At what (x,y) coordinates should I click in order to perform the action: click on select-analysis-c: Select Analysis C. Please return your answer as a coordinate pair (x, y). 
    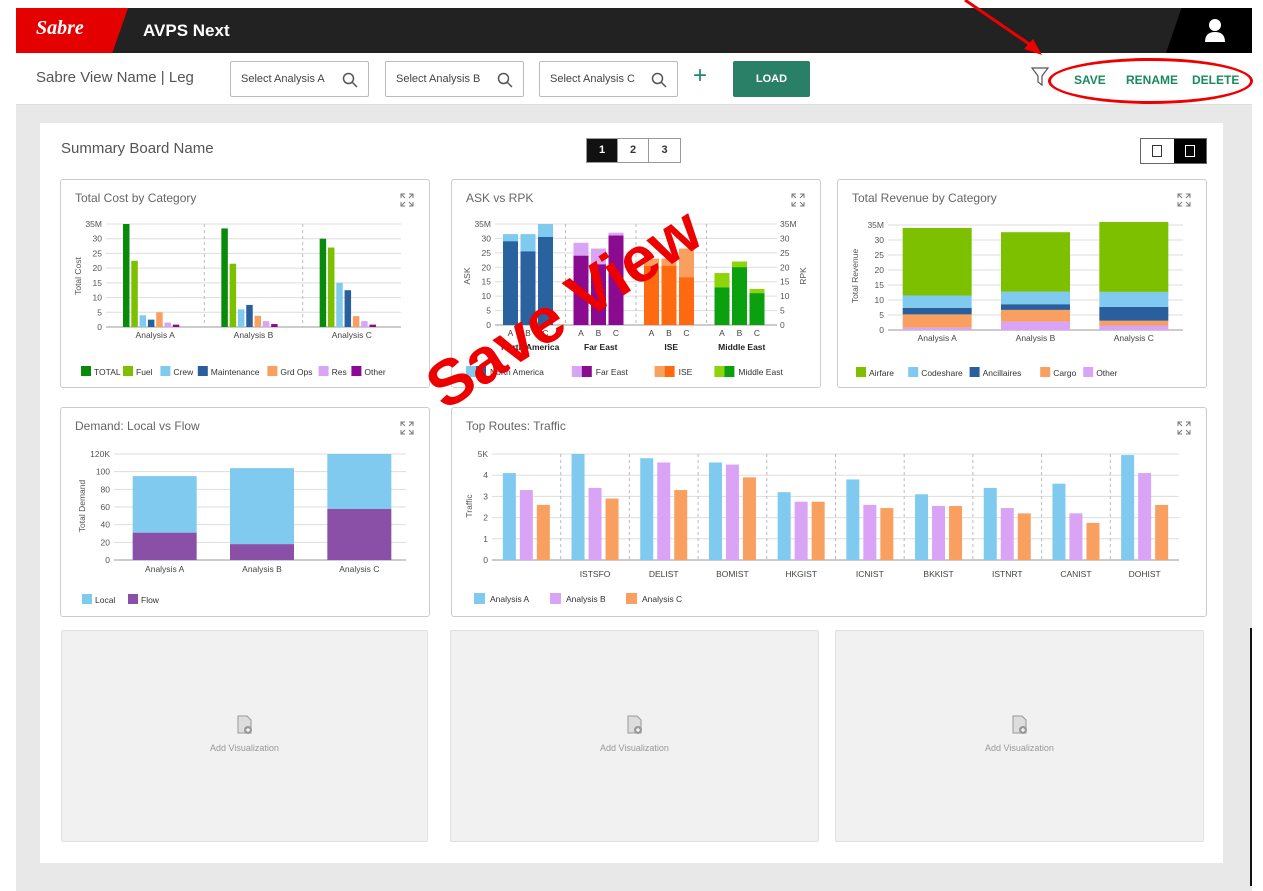
    Looking at the image, I should click on (608, 79).